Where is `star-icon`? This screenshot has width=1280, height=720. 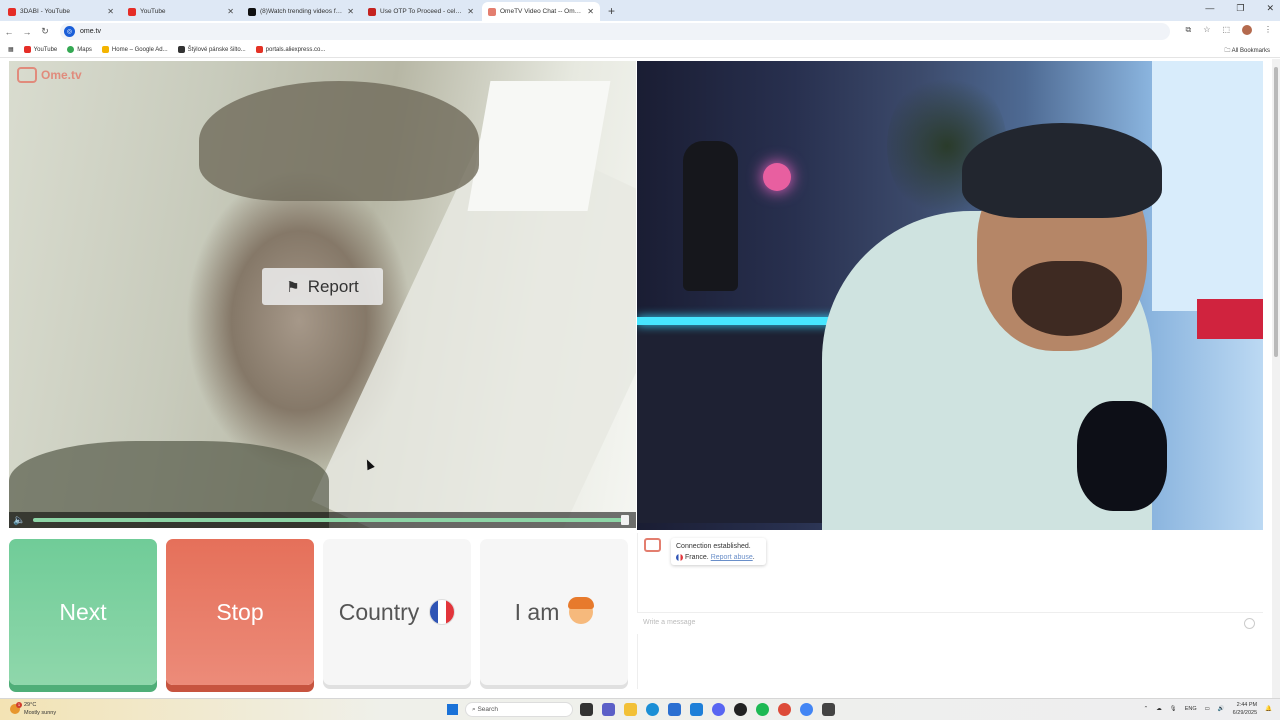 star-icon is located at coordinates (181, 49).